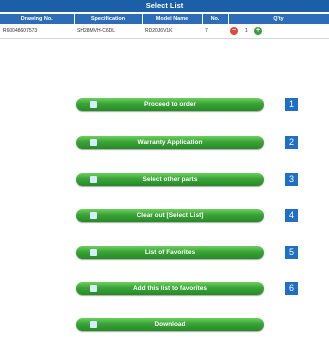 Image resolution: width=329 pixels, height=341 pixels. Describe the element at coordinates (258, 31) in the screenshot. I see `increase-qty-button: +` at that location.